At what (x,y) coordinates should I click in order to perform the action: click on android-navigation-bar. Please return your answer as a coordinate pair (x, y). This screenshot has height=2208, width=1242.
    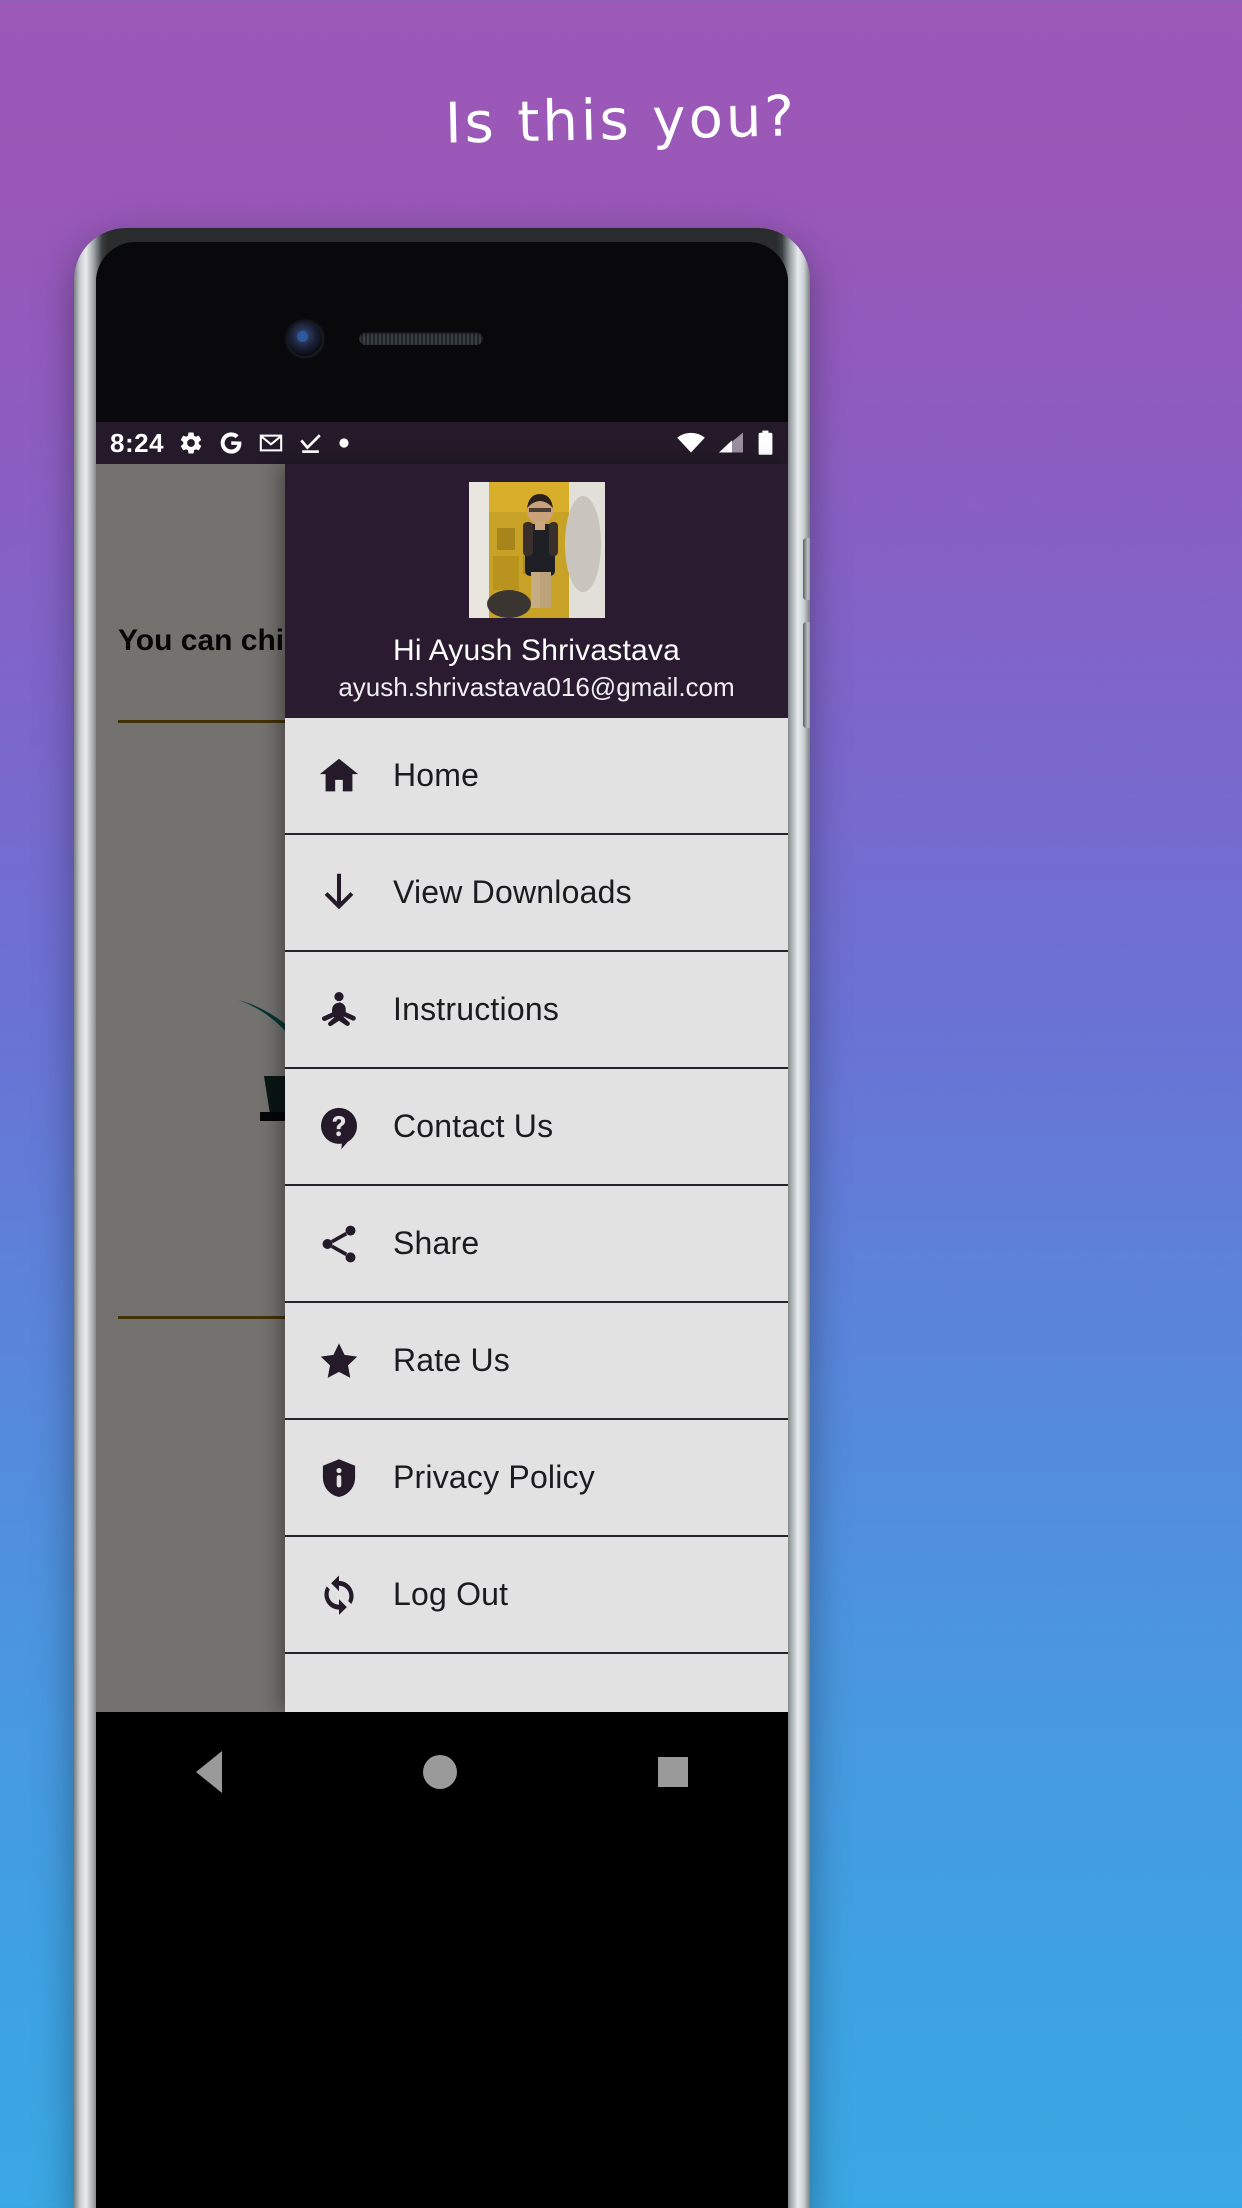
    Looking at the image, I should click on (442, 1772).